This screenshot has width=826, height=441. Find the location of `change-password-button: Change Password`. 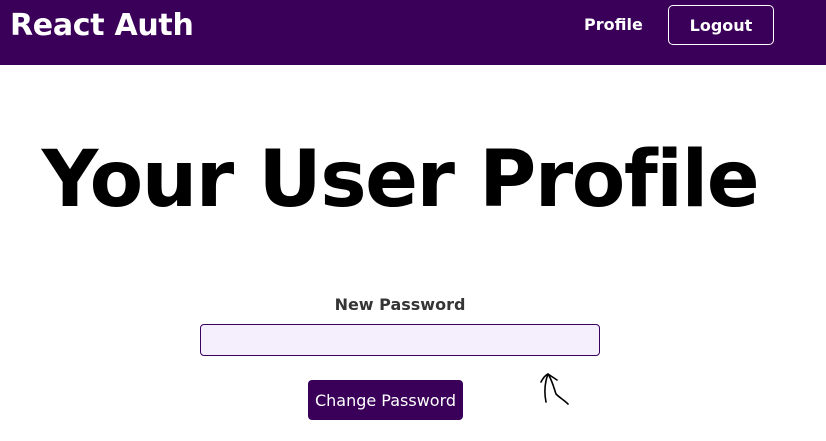

change-password-button: Change Password is located at coordinates (385, 400).